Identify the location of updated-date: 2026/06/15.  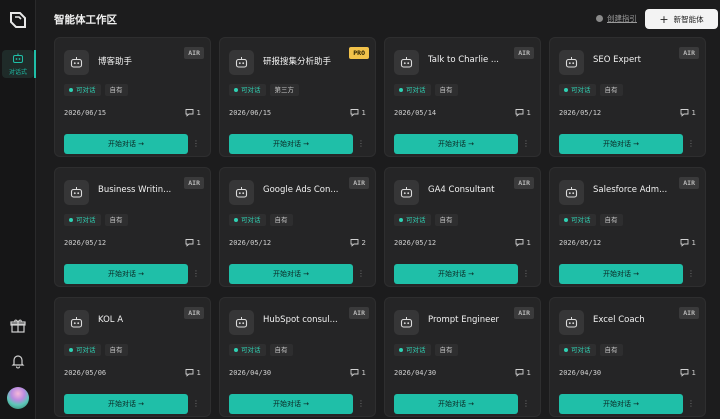
(250, 113).